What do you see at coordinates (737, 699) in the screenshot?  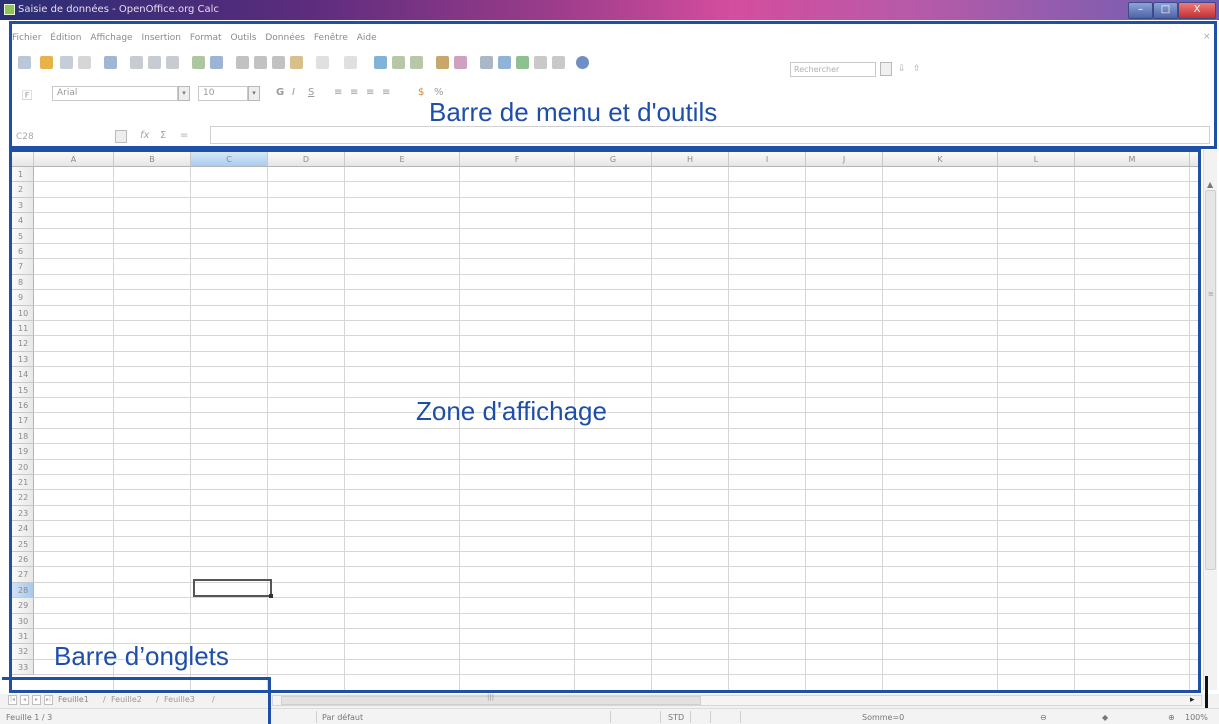 I see `horizontal-scrollbar: |||` at bounding box center [737, 699].